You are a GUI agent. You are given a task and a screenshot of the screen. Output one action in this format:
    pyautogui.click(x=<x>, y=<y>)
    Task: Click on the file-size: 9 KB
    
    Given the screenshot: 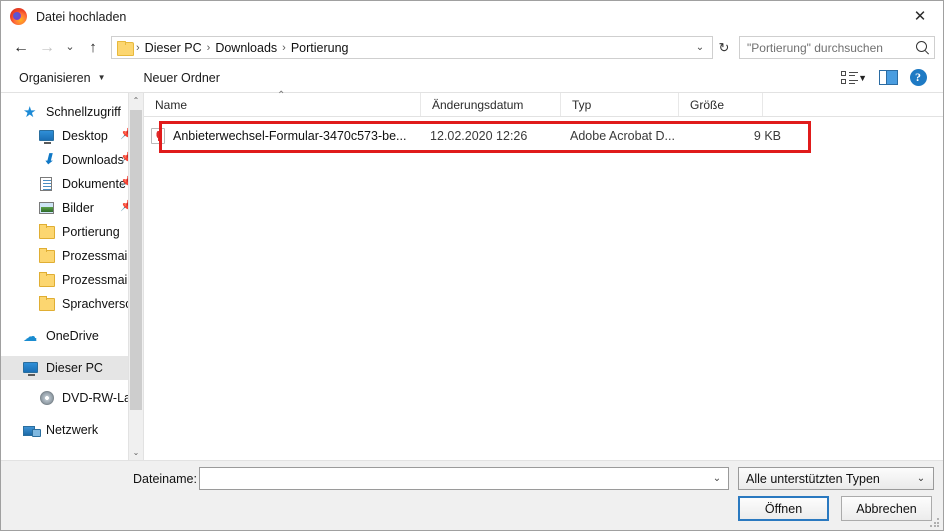 What is the action you would take?
    pyautogui.click(x=767, y=135)
    